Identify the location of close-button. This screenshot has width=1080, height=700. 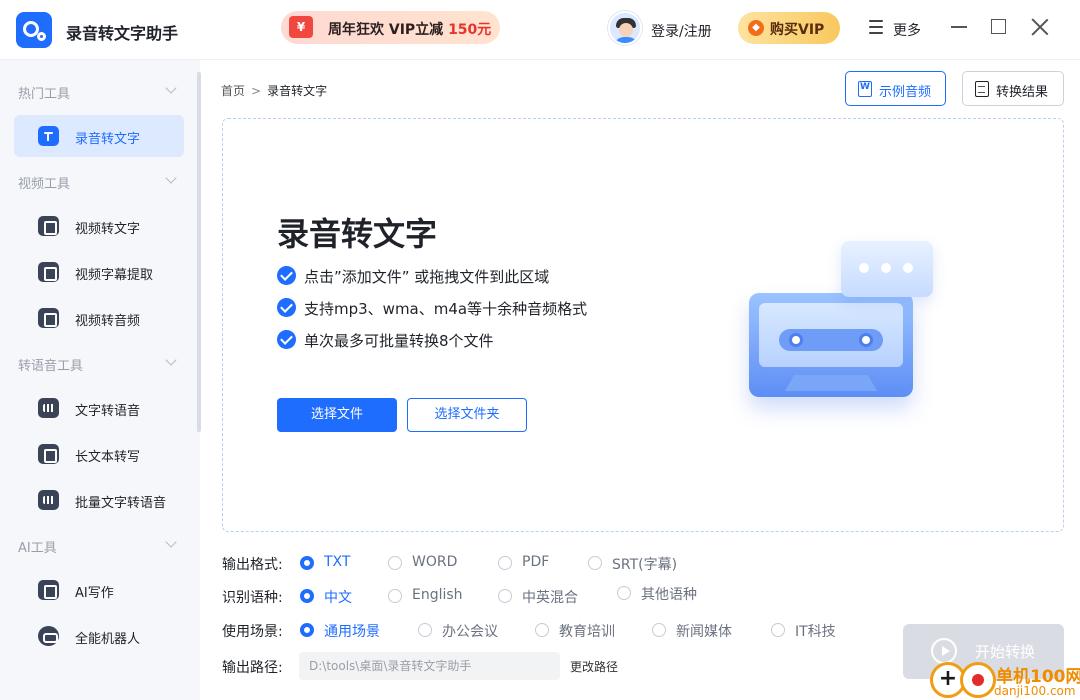
(1040, 27).